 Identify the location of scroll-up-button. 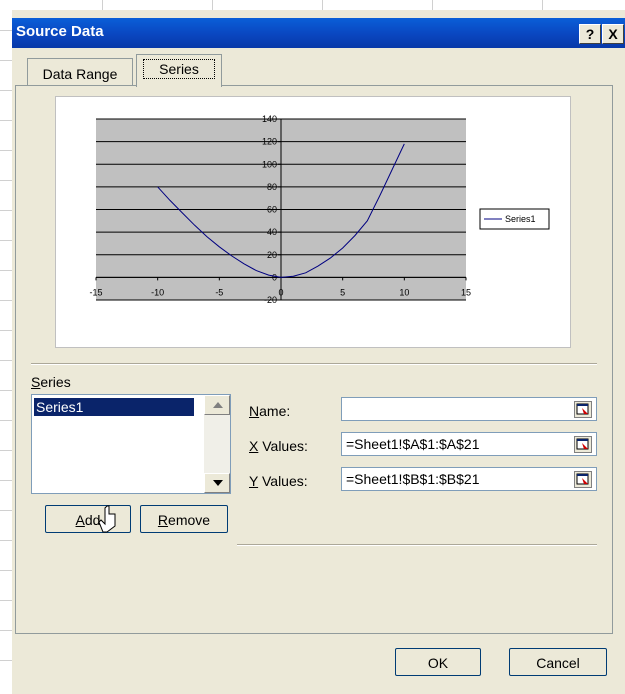
(217, 405).